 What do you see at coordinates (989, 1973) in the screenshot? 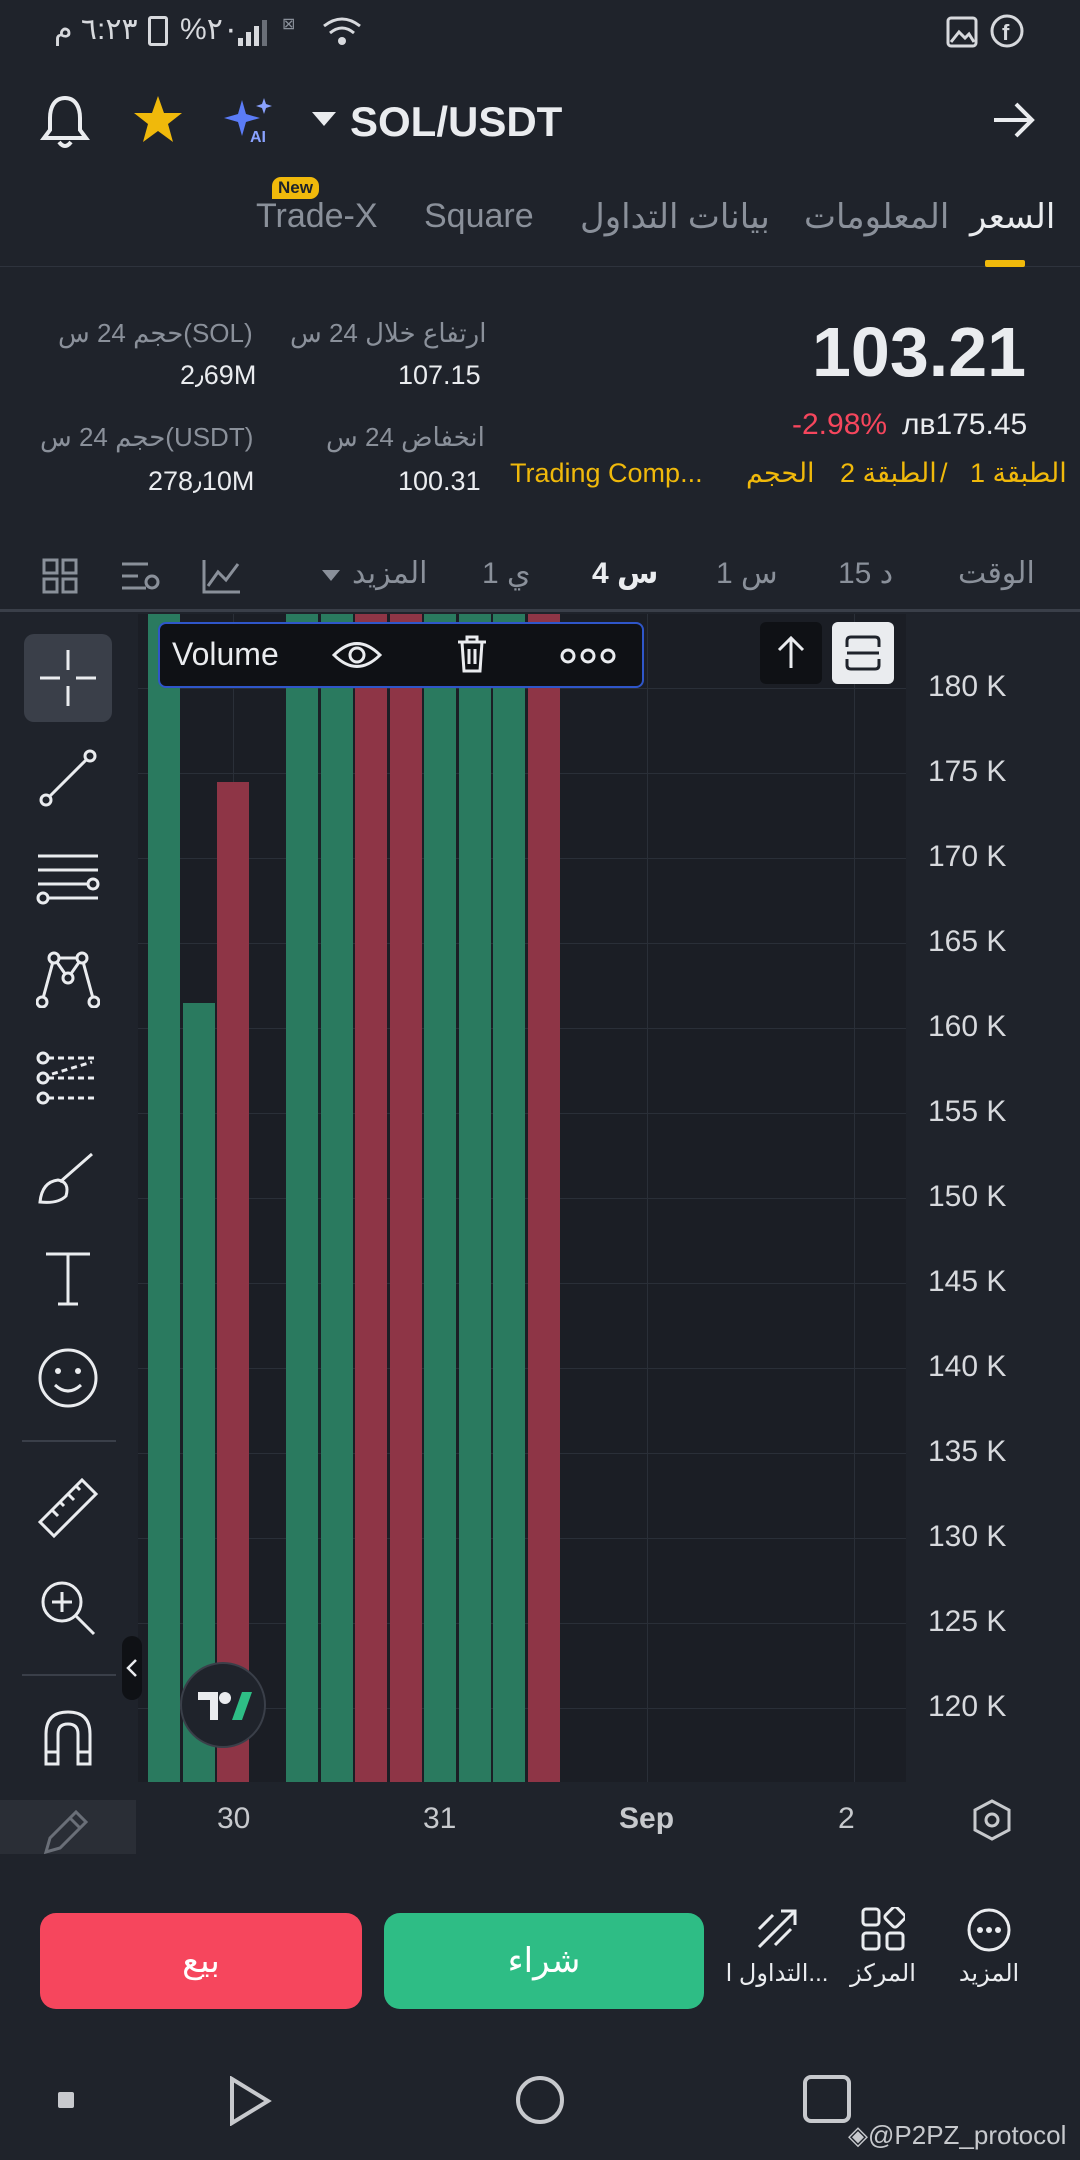
I see `nav-more-label: المزيد` at bounding box center [989, 1973].